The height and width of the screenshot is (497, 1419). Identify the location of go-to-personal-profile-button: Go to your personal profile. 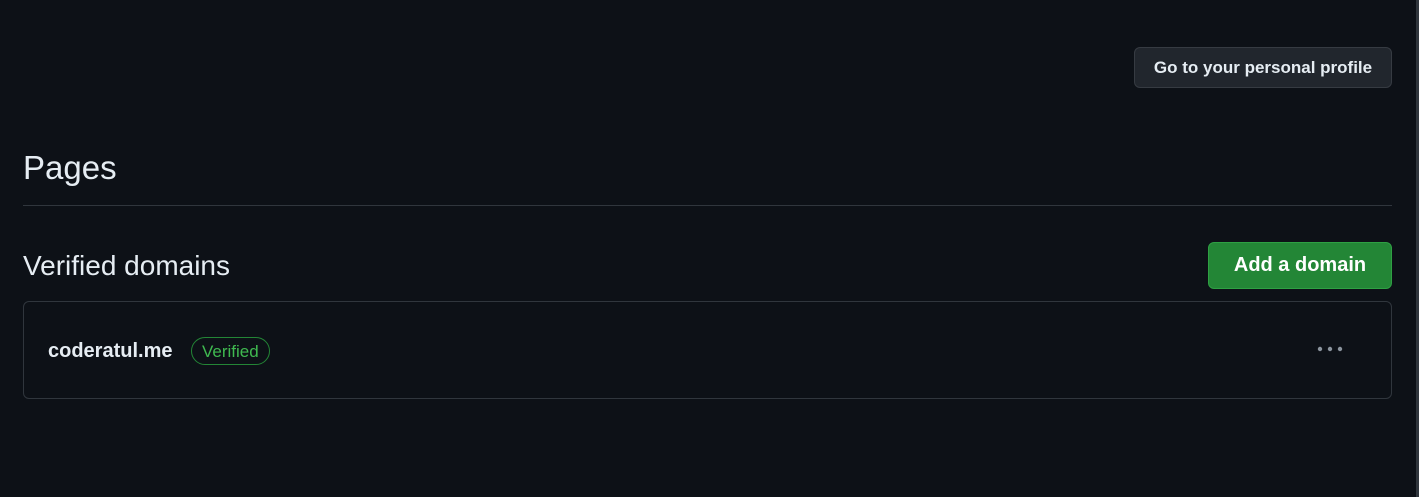
(1263, 67).